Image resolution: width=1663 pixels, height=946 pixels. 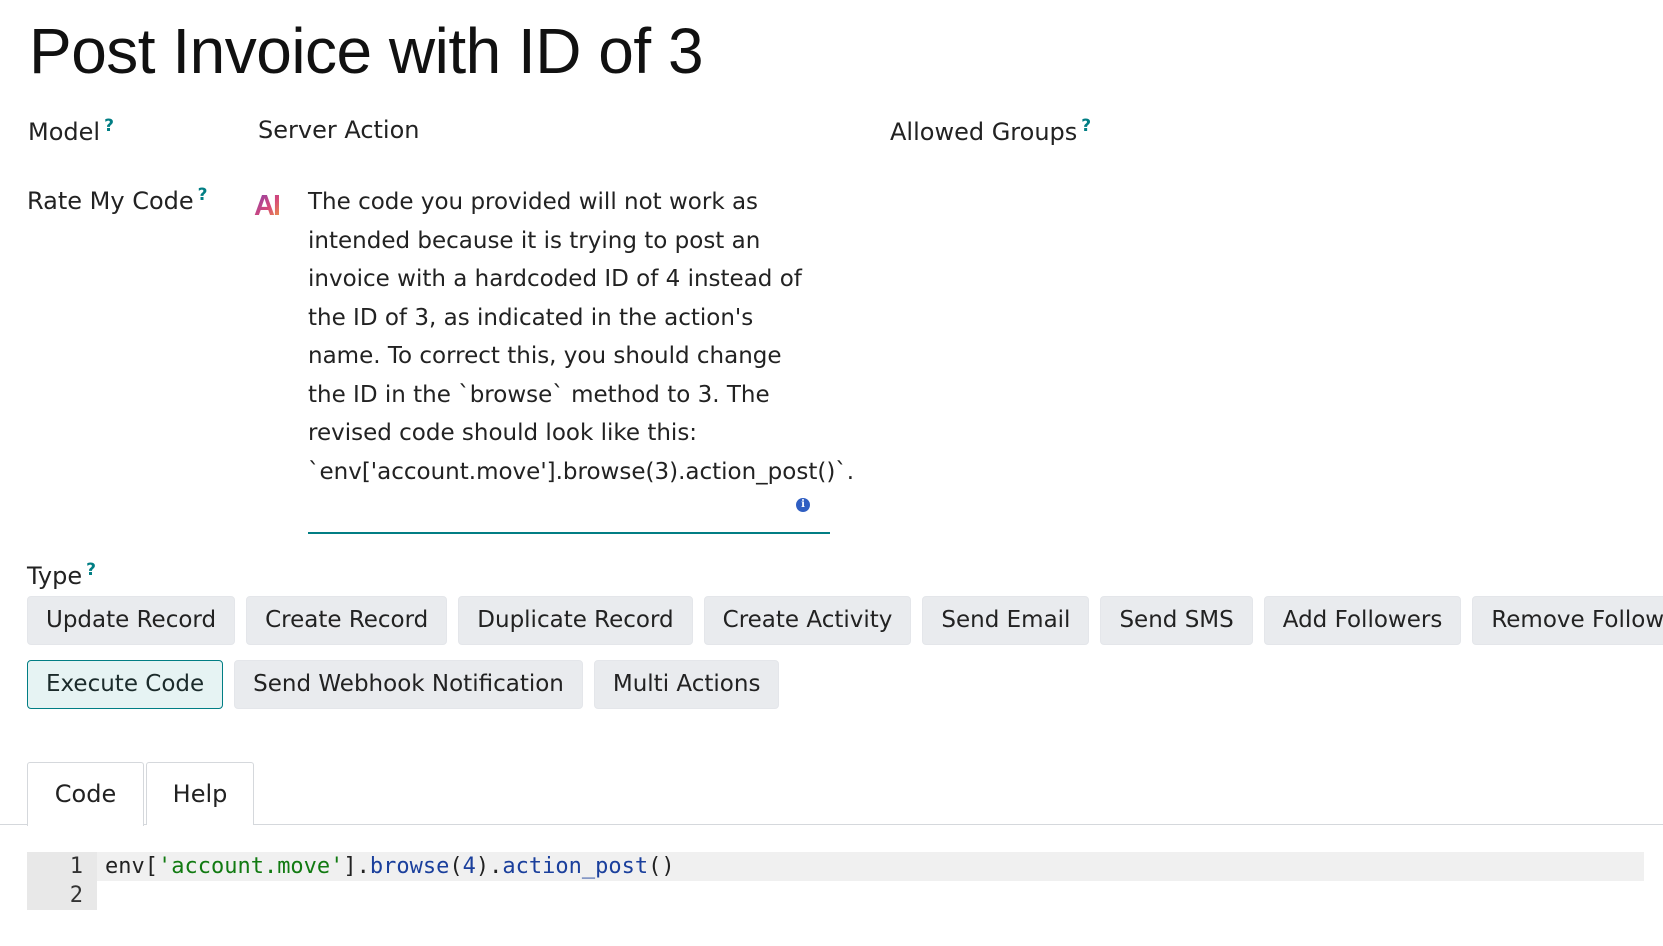 I want to click on code-token: action_post, so click(x=575, y=866).